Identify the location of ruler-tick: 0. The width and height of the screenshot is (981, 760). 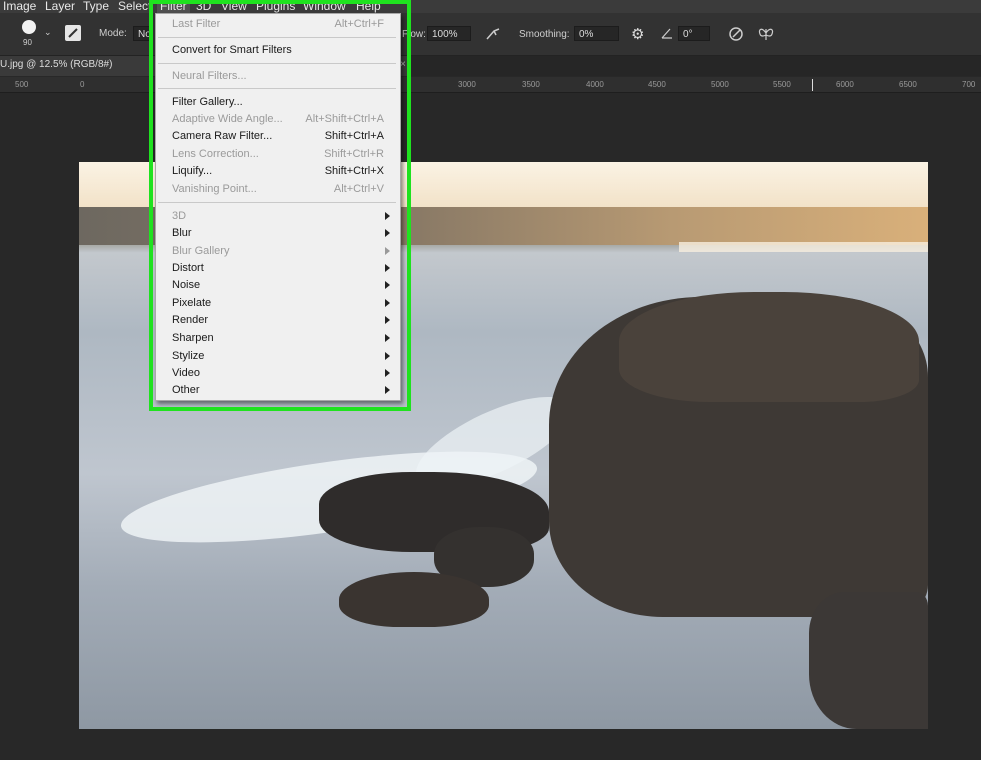
(82, 84).